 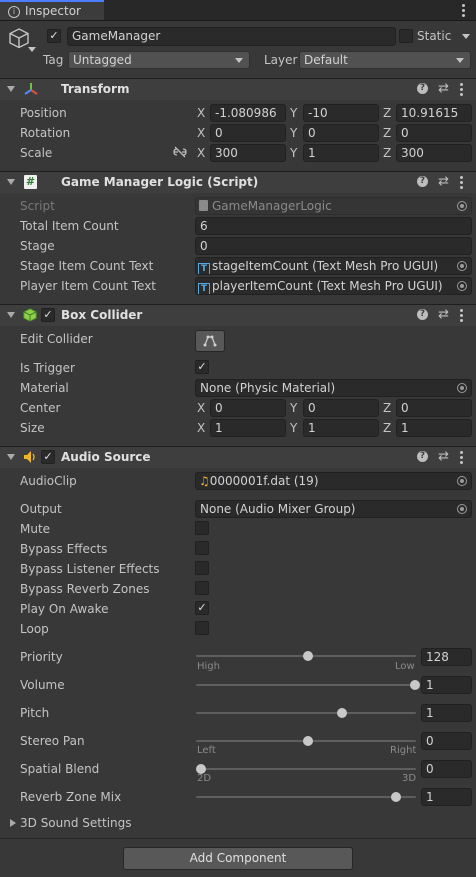 What do you see at coordinates (446, 657) in the screenshot?
I see `priority-field: 128` at bounding box center [446, 657].